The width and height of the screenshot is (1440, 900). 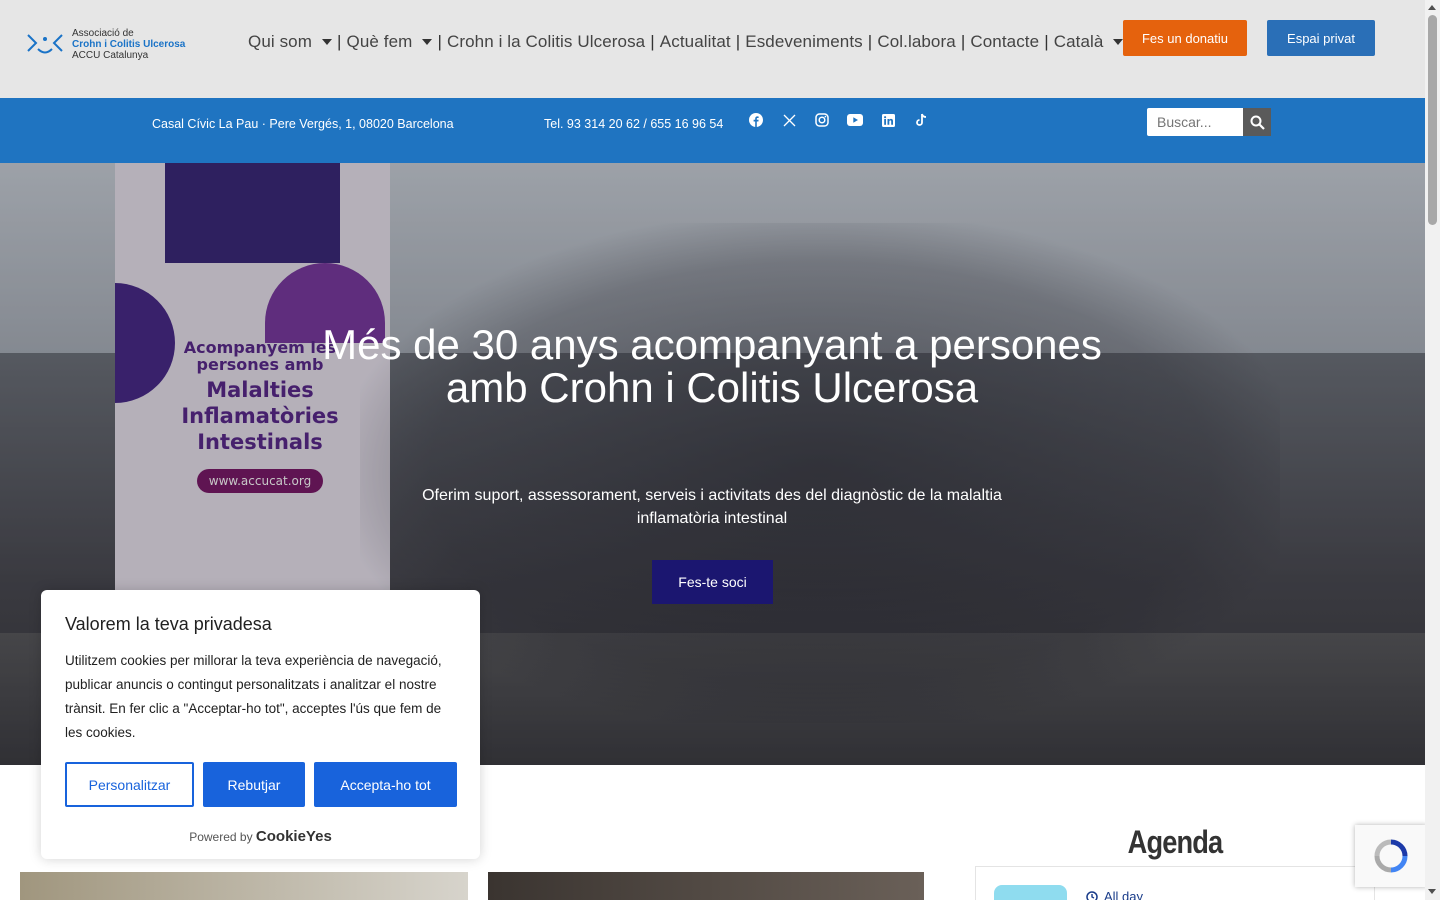 What do you see at coordinates (254, 784) in the screenshot?
I see `cookie-reject-button: Rebutjar` at bounding box center [254, 784].